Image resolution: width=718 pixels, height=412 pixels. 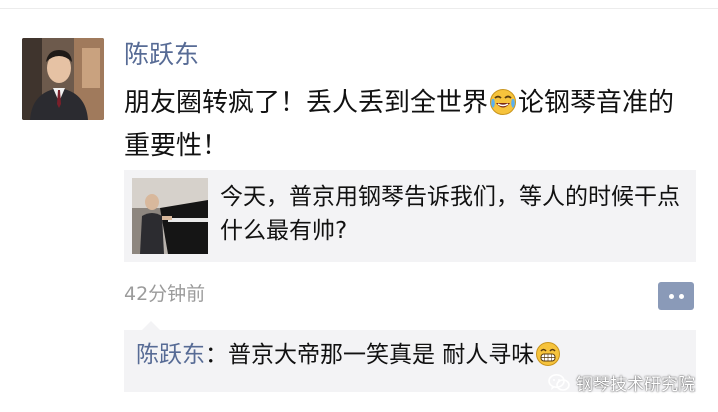 I want to click on comment-button, so click(x=676, y=296).